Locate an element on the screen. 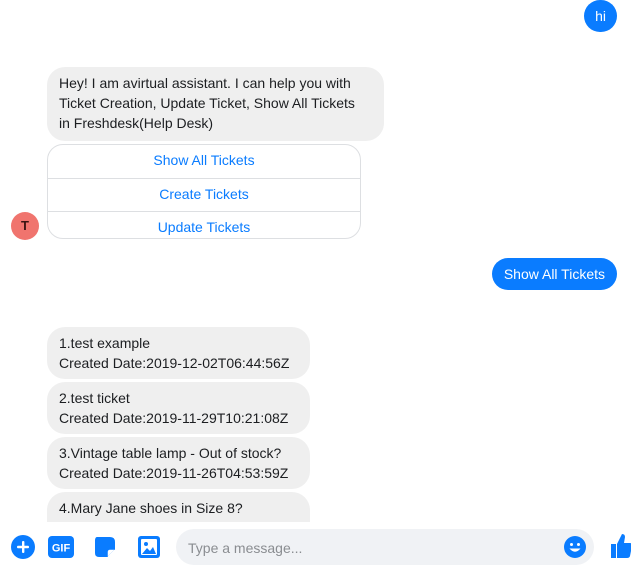 This screenshot has width=631, height=572. bot-avatar: T is located at coordinates (25, 226).